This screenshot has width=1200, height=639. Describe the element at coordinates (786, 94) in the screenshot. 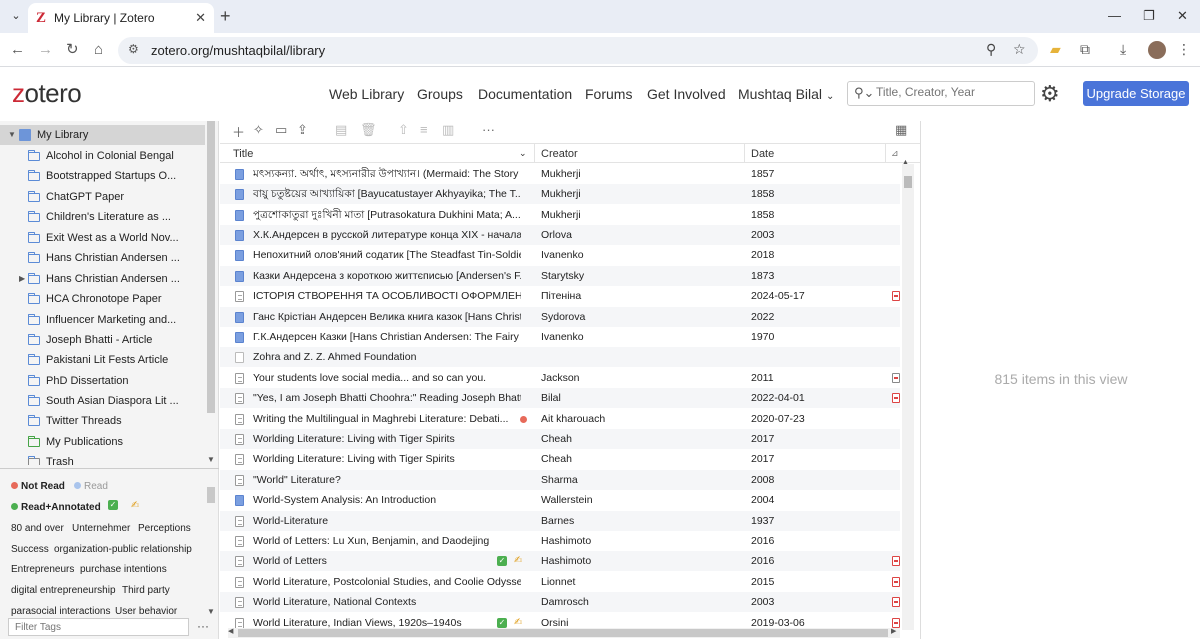

I see `user-menu: Mushtaq Bilal ⌄` at that location.